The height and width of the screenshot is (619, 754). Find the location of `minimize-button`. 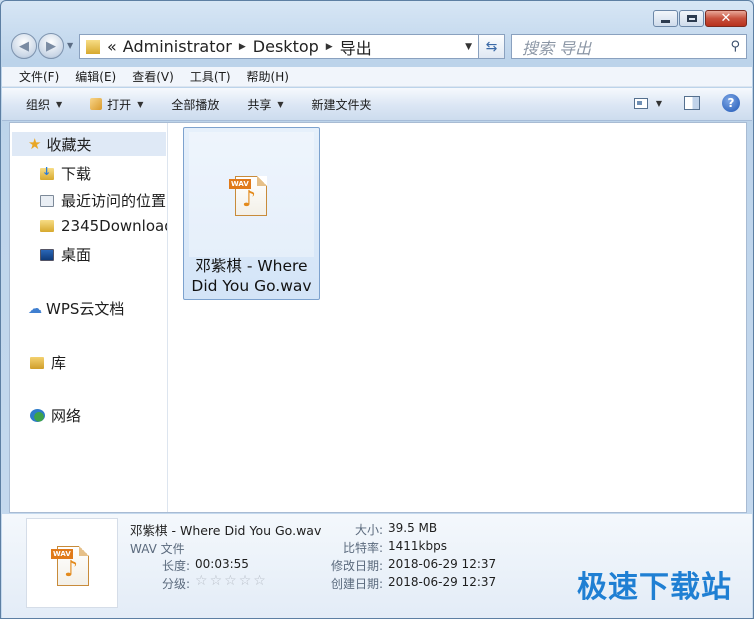

minimize-button is located at coordinates (665, 18).